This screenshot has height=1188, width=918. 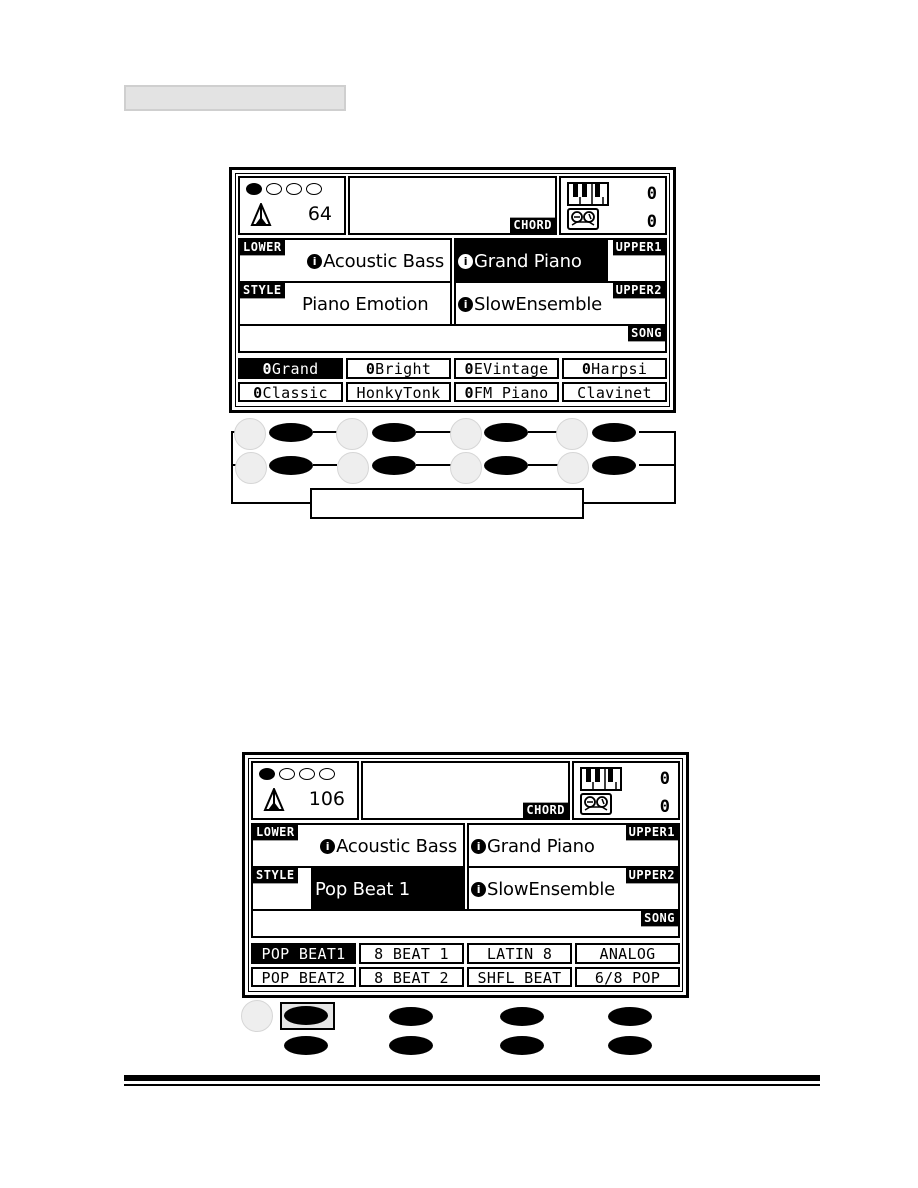 What do you see at coordinates (627, 976) in the screenshot?
I see `menu-item-6-8-pop: 6/8 POP` at bounding box center [627, 976].